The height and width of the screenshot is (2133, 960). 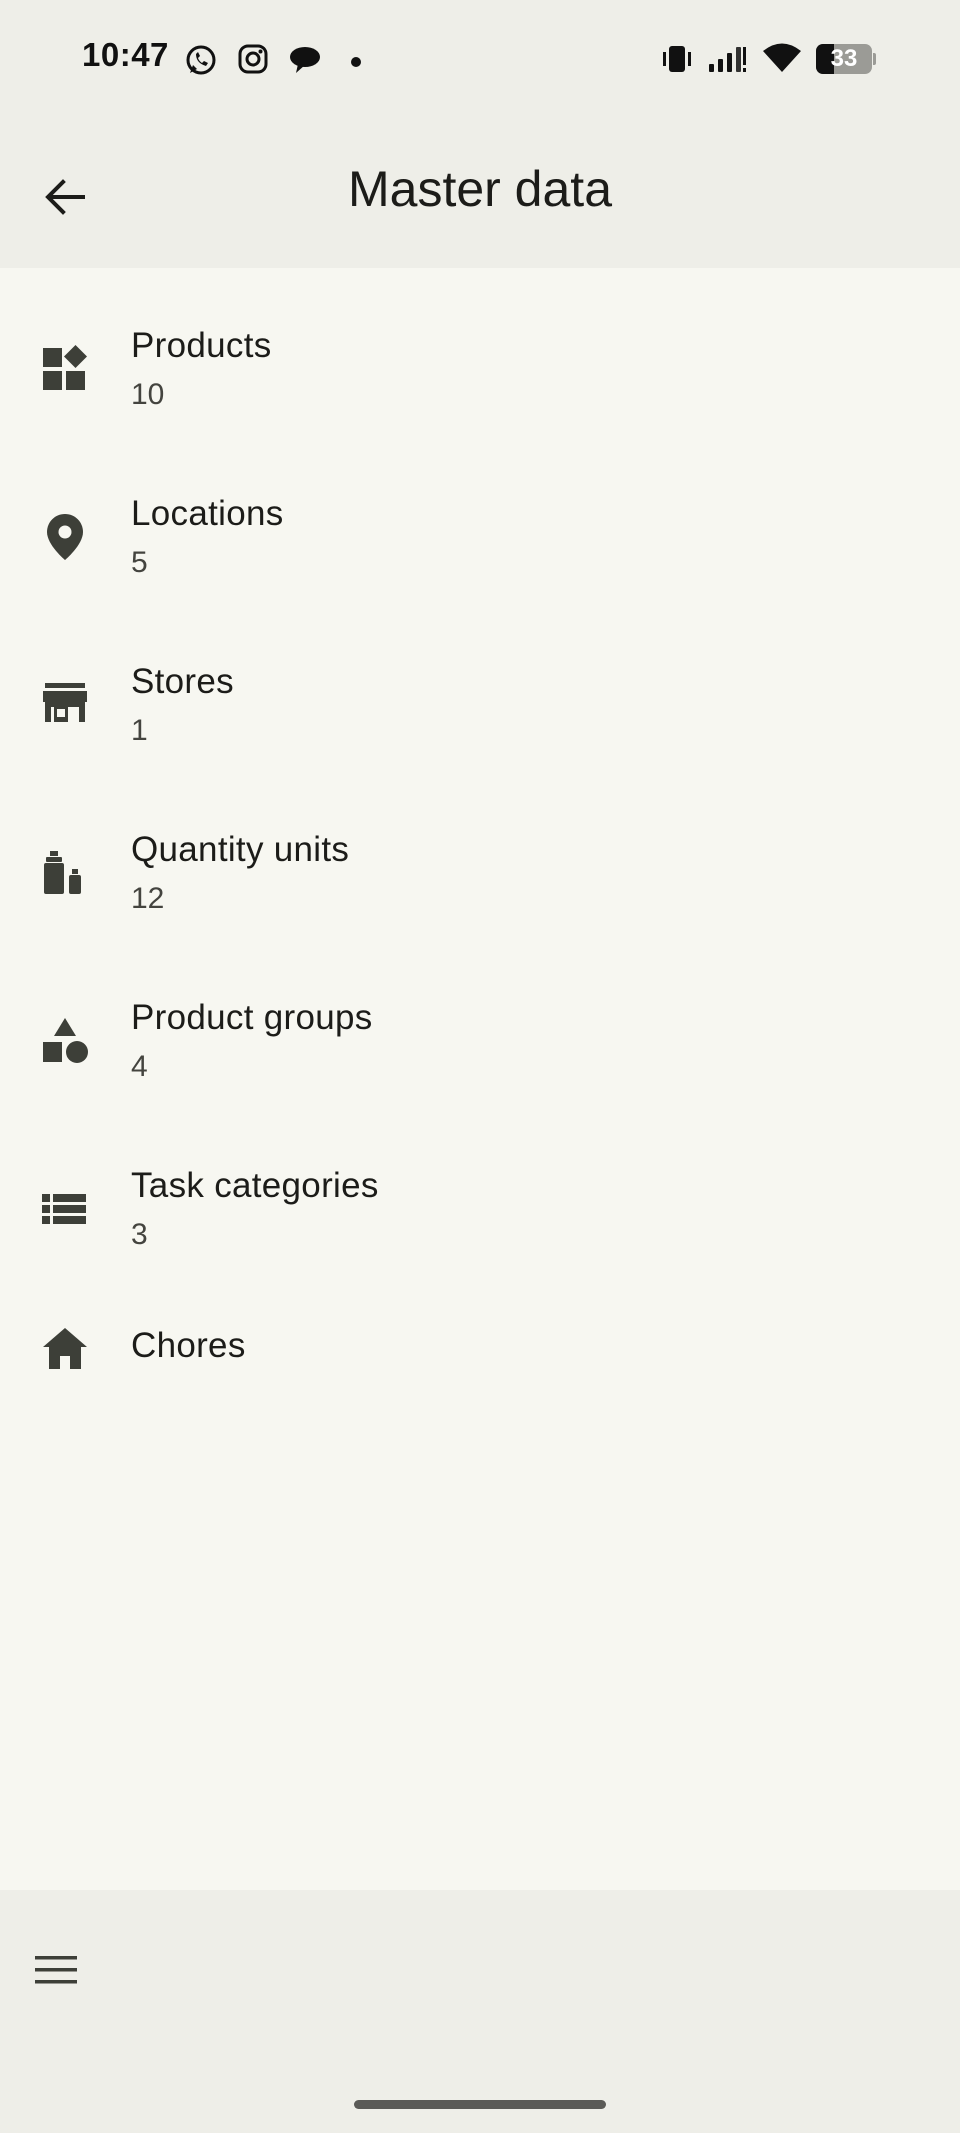 I want to click on wifi-icon, so click(x=782, y=60).